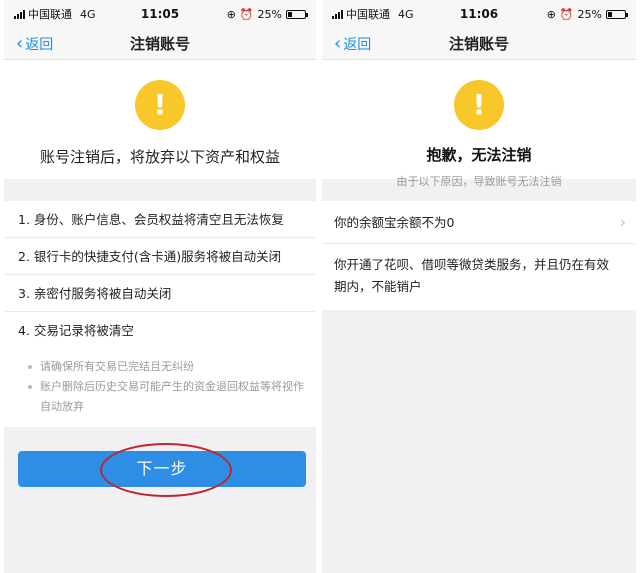  I want to click on list-item: 2. 银行卡的快捷支付(含卡通)服务将被自动关闭, so click(160, 256).